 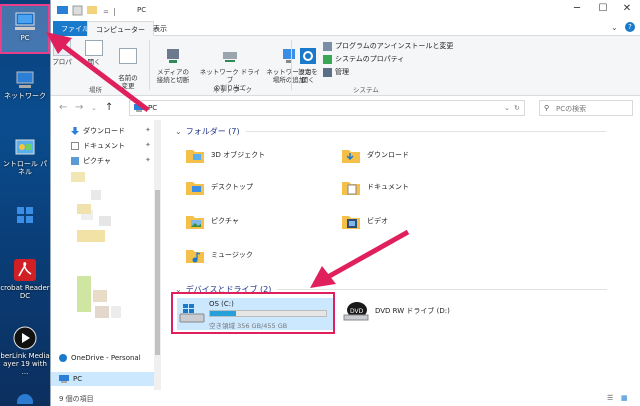 What do you see at coordinates (614, 27) in the screenshot?
I see `ribbon-collapse-icon: ⌄` at bounding box center [614, 27].